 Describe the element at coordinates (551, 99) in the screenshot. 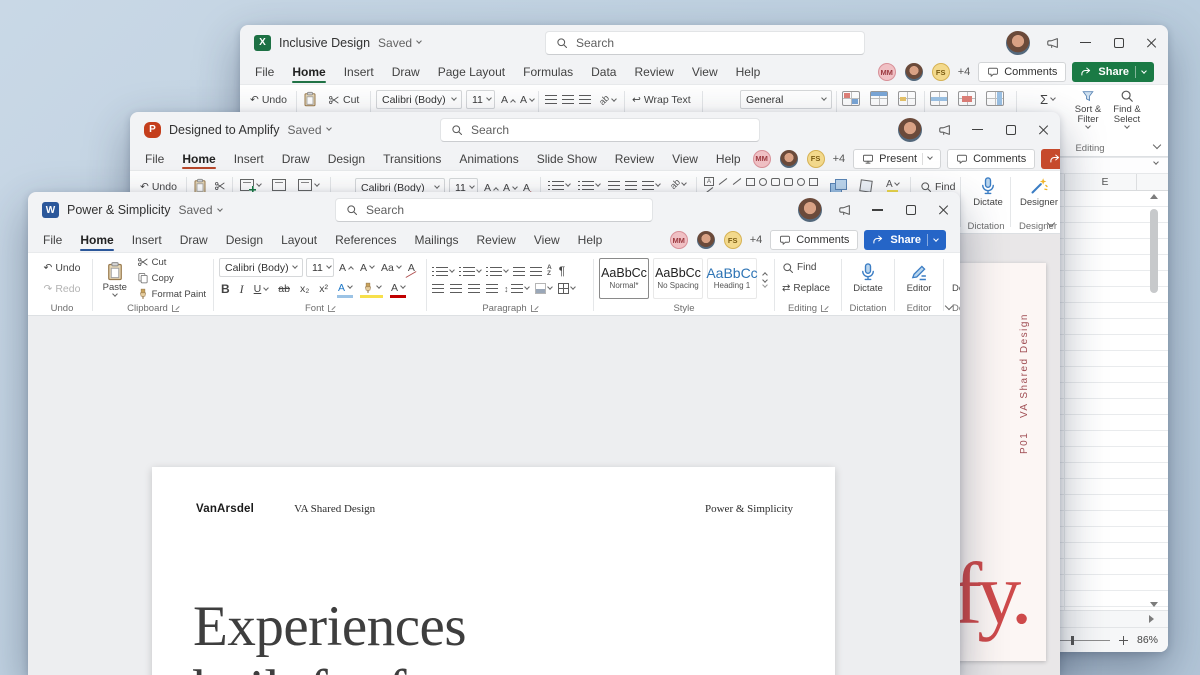

I see `excel-align-top-button` at that location.